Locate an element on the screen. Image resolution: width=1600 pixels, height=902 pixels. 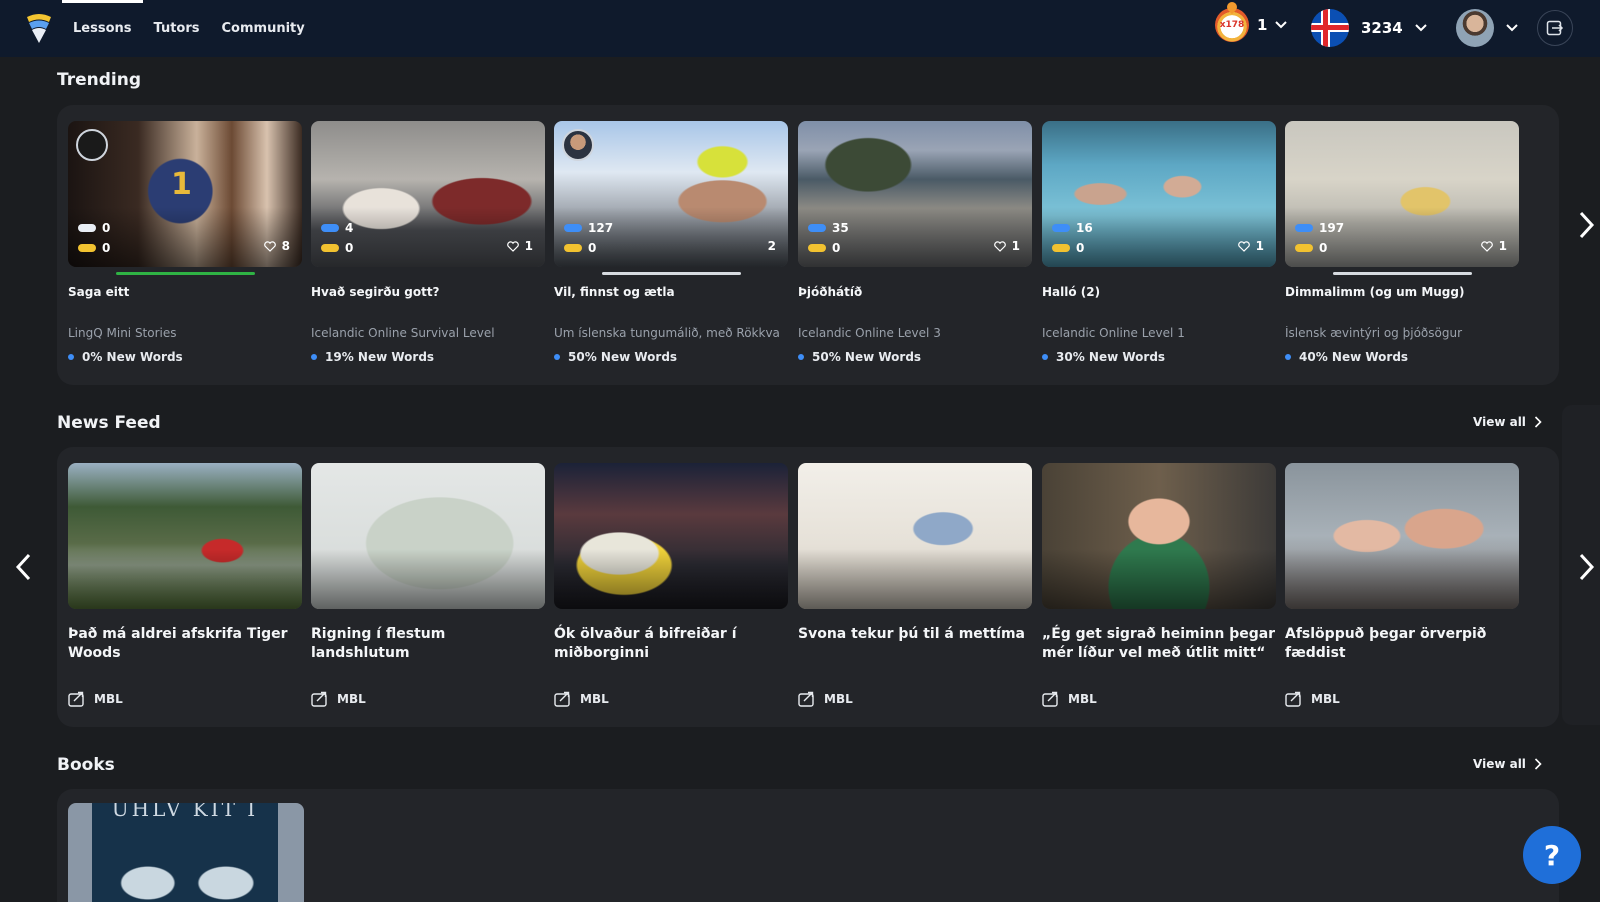
new-words: 30% New Words is located at coordinates (1103, 357).